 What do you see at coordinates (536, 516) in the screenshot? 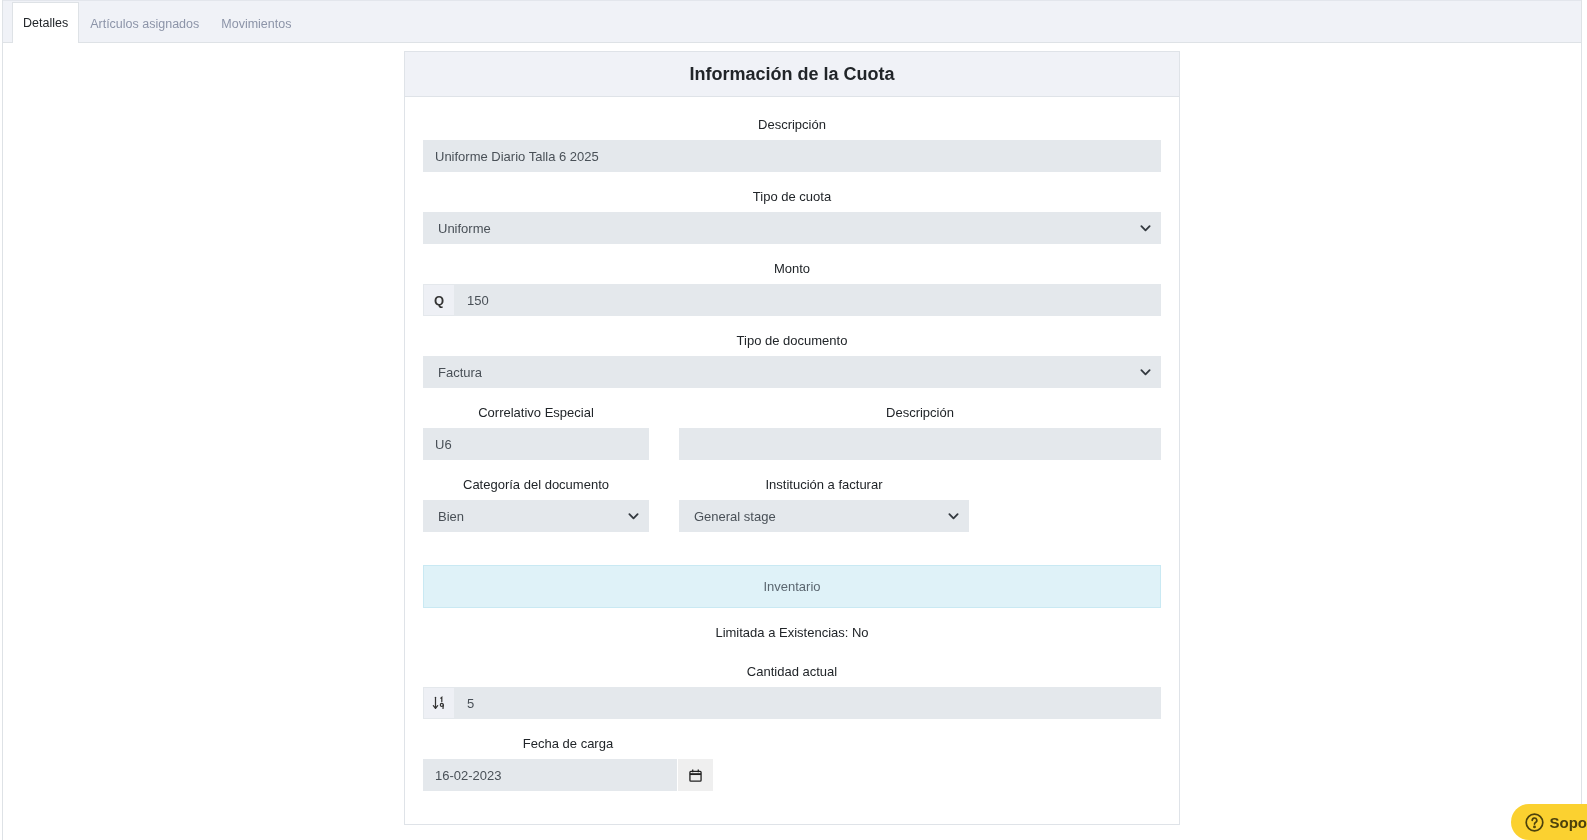
I see `dropdown: Bien` at bounding box center [536, 516].